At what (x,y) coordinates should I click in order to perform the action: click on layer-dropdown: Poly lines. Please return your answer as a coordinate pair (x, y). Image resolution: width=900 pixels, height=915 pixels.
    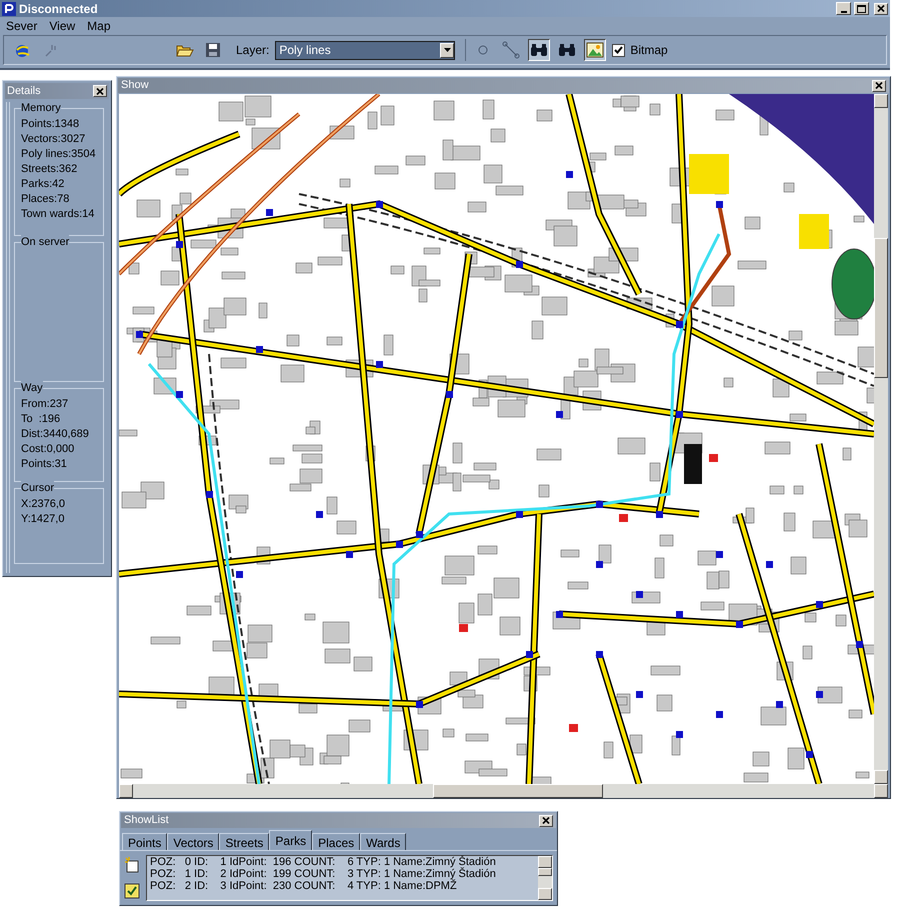
    Looking at the image, I should click on (365, 50).